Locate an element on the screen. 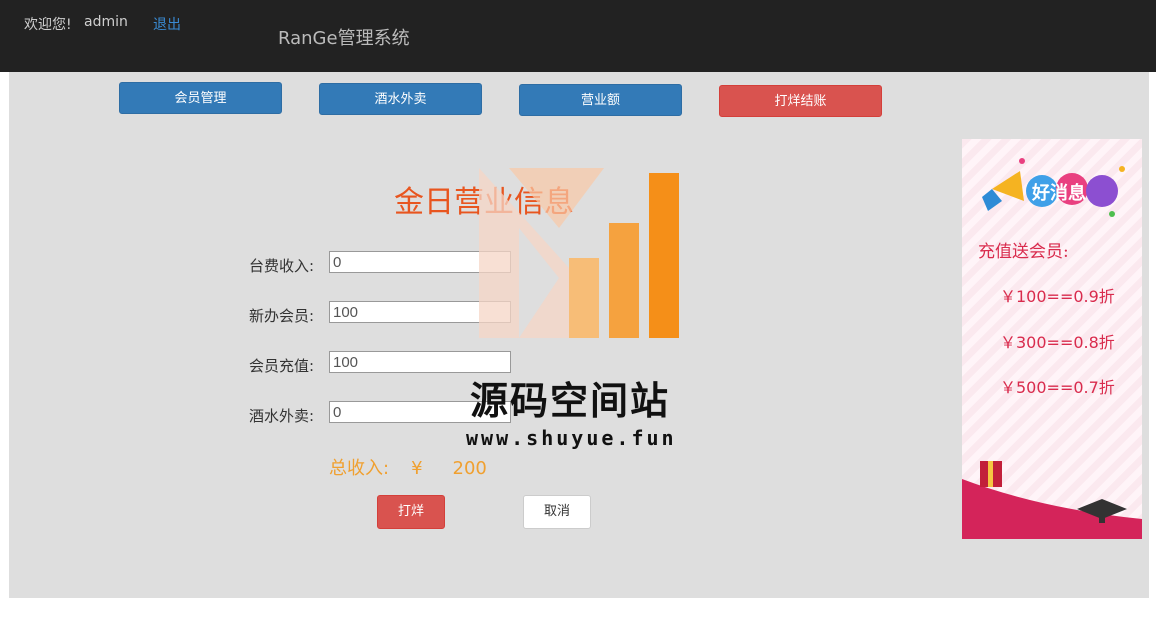 The image size is (1156, 622). currency-symbol: ¥ is located at coordinates (417, 468).